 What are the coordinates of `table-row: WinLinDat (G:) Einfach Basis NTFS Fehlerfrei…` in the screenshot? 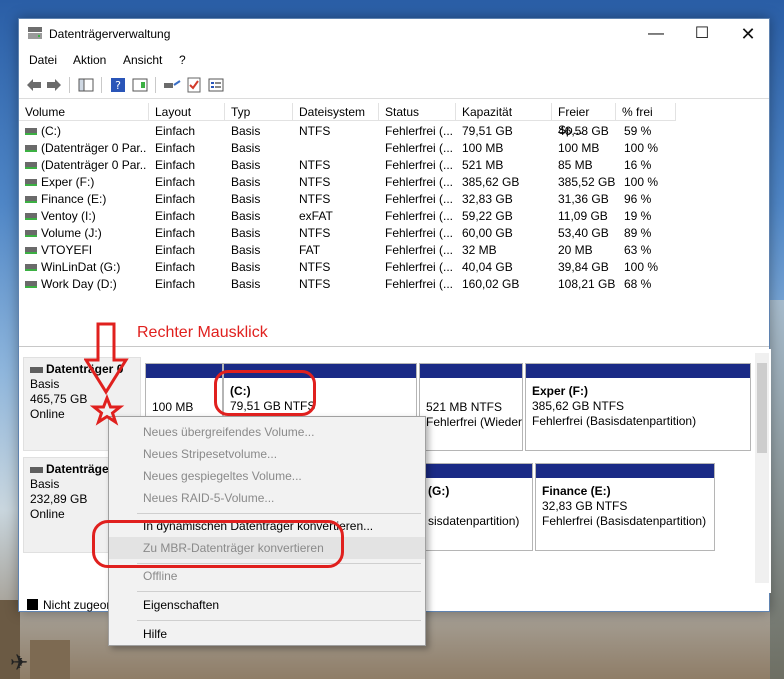 It's located at (394, 267).